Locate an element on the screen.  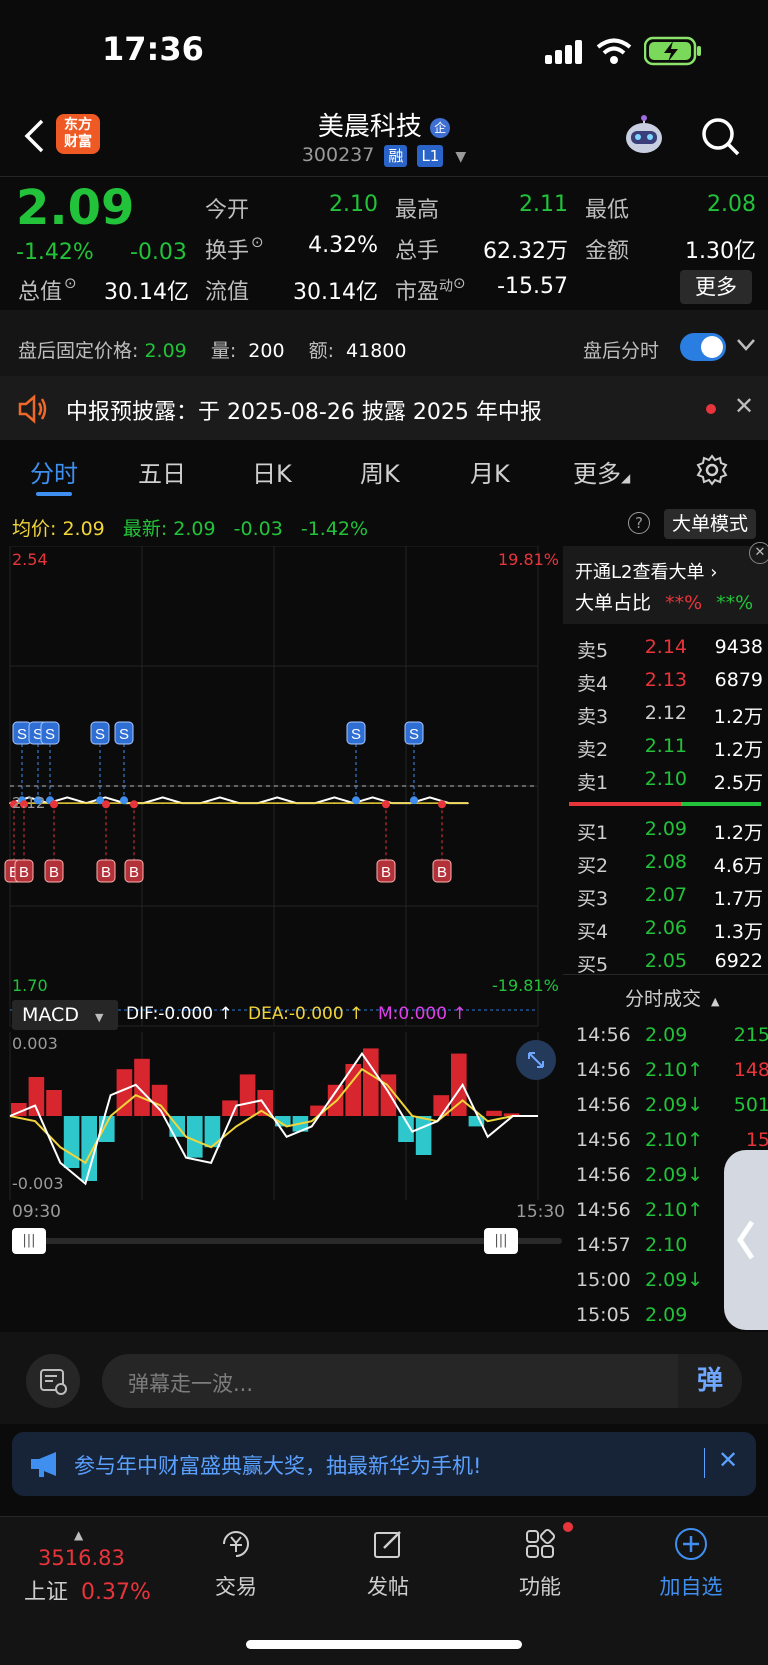
battery-icon is located at coordinates (672, 51).